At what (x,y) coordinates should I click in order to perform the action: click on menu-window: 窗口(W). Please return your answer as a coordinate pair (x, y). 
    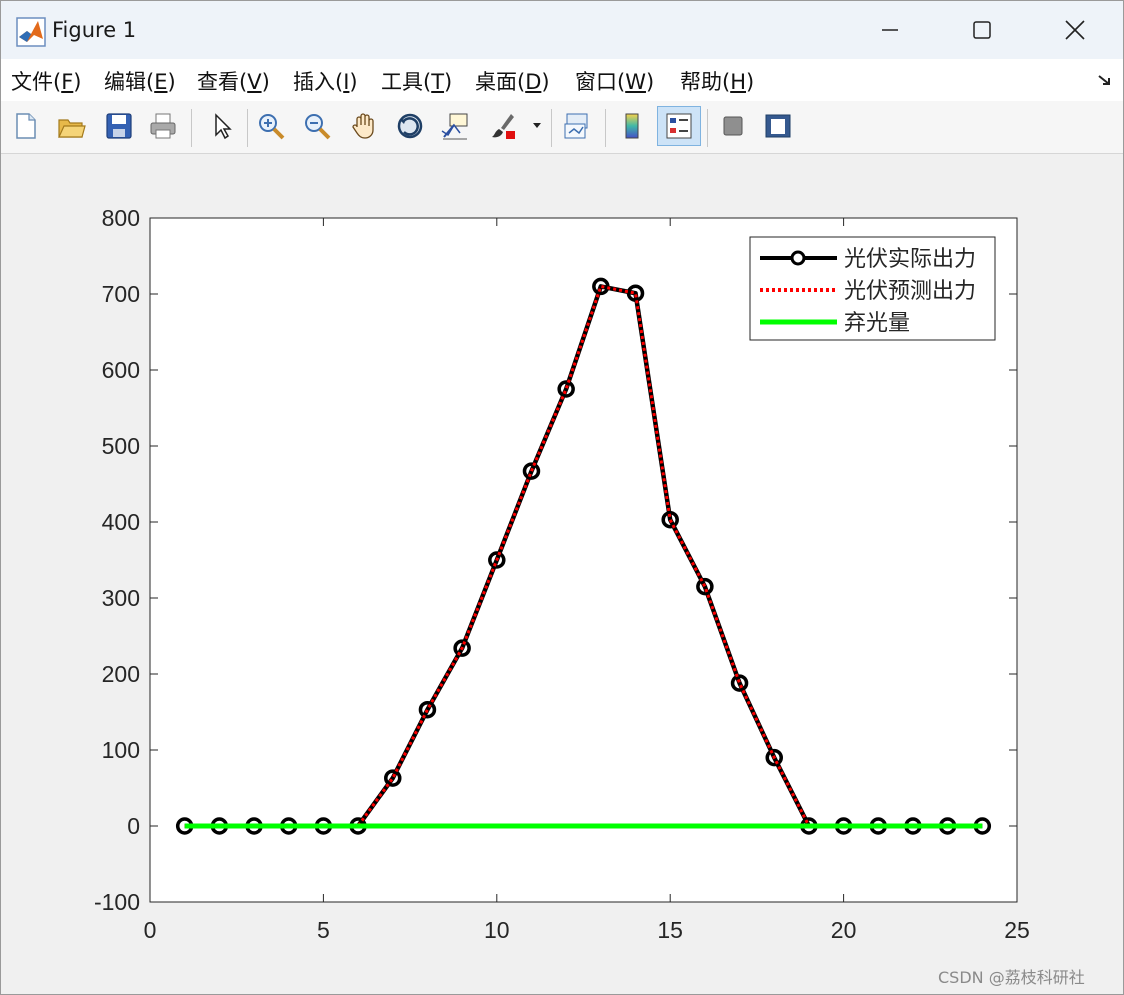
    Looking at the image, I should click on (614, 81).